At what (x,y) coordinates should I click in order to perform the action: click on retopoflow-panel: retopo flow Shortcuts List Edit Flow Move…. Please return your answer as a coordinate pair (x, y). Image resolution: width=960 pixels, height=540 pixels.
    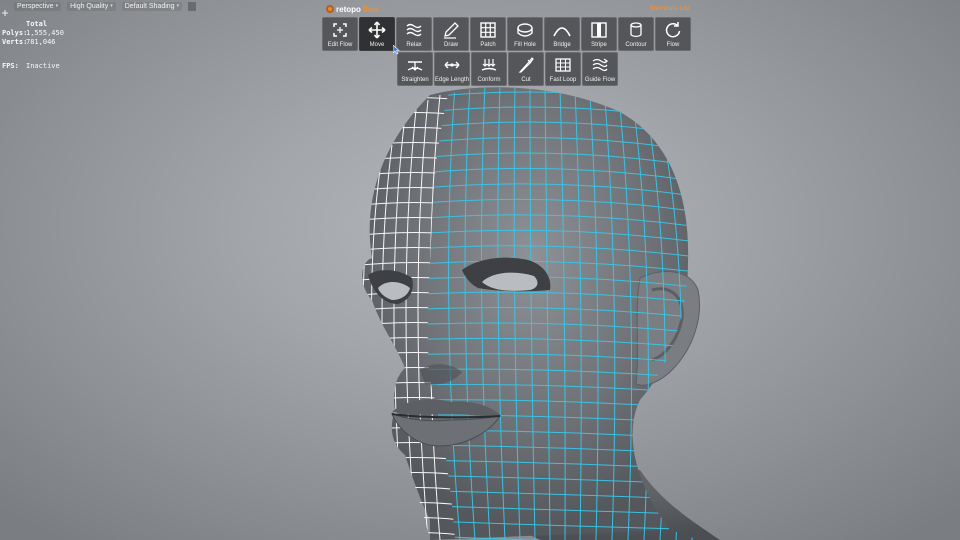
    Looking at the image, I should click on (508, 44).